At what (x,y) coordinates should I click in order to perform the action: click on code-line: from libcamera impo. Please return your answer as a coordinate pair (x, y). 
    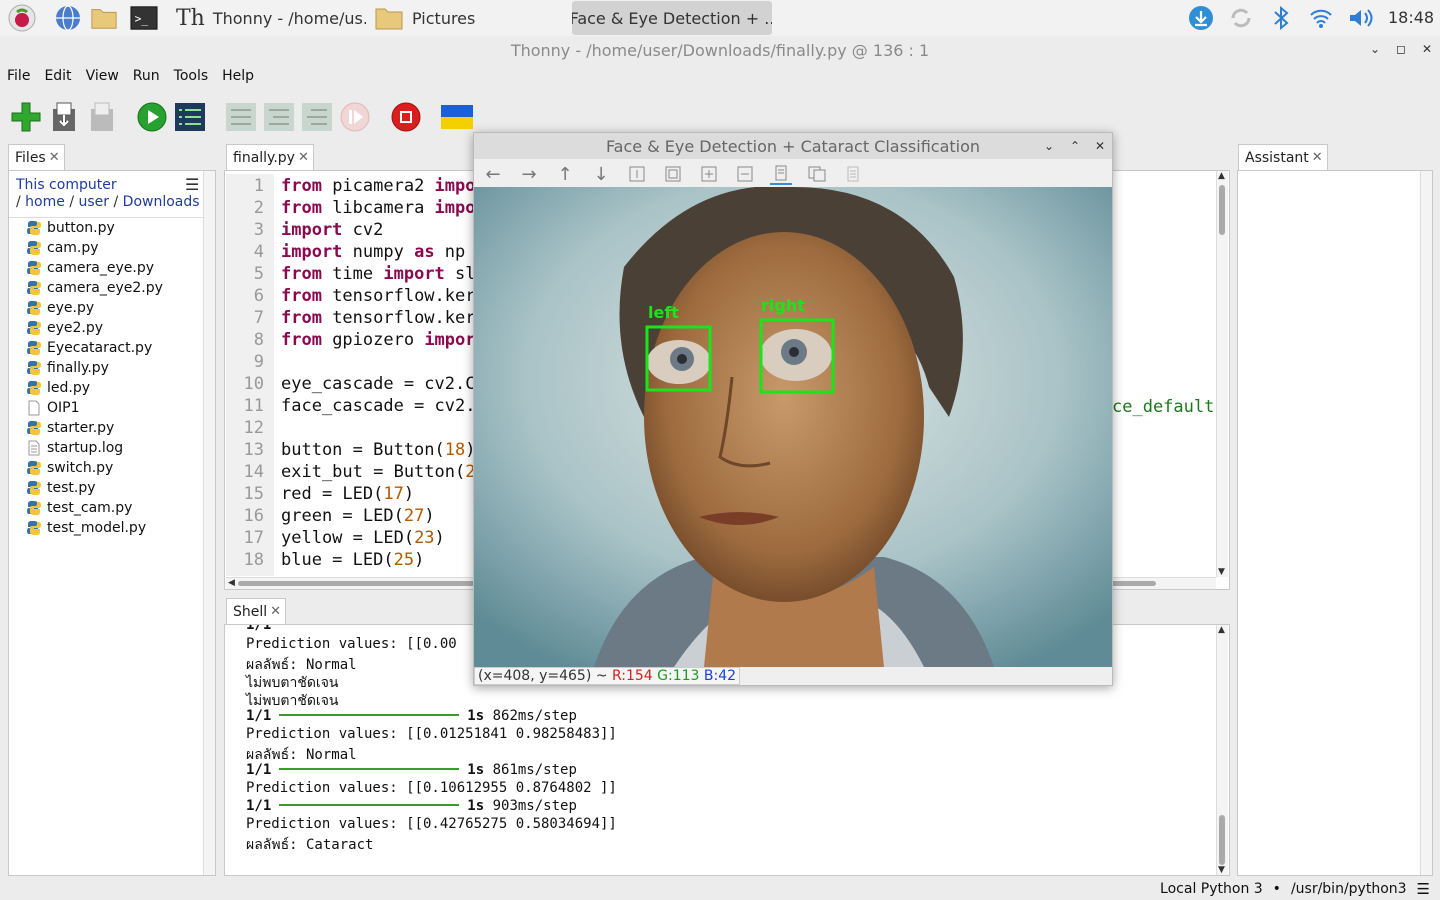
    Looking at the image, I should click on (378, 208).